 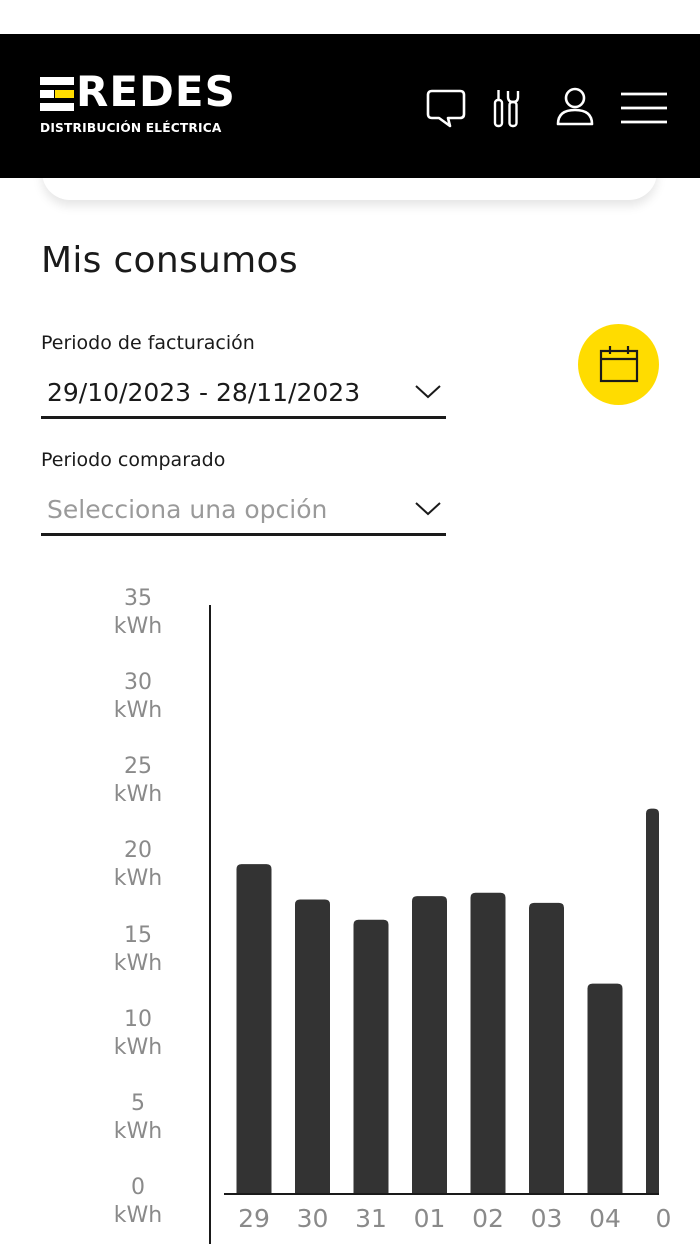 What do you see at coordinates (446, 109) in the screenshot?
I see `chat-icon` at bounding box center [446, 109].